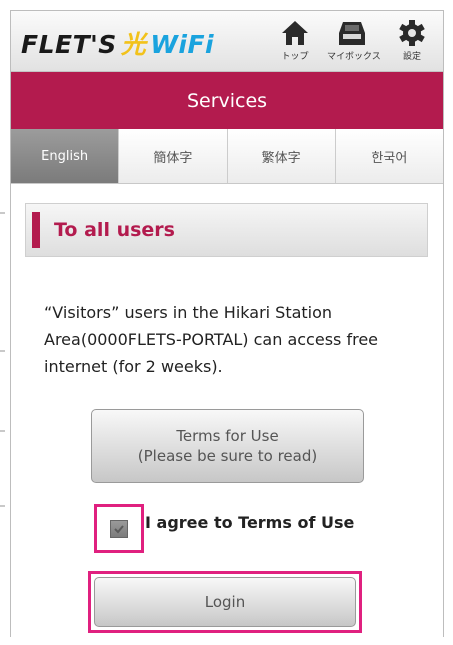 The image size is (453, 645). I want to click on tab-simplified-chinese: 簡体字, so click(173, 156).